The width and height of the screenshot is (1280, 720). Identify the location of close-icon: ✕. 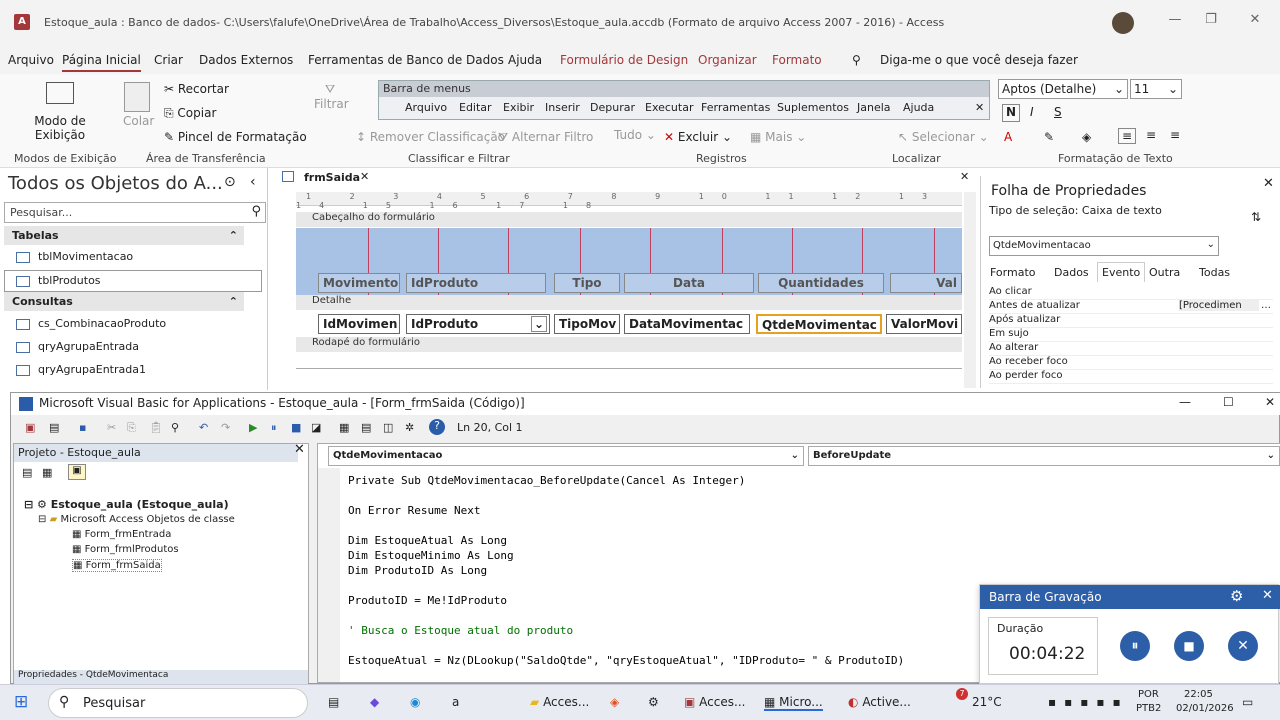
(1255, 22).